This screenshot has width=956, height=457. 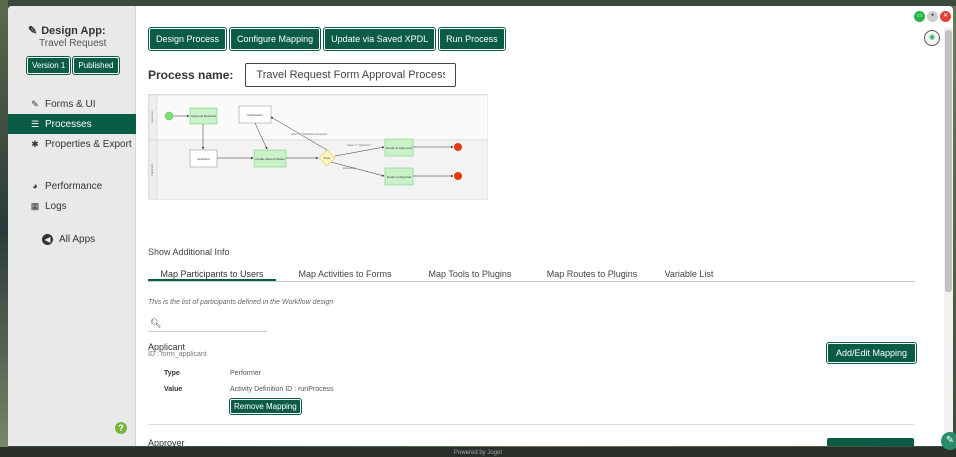 What do you see at coordinates (35, 143) in the screenshot?
I see `gear-icon: ✱` at bounding box center [35, 143].